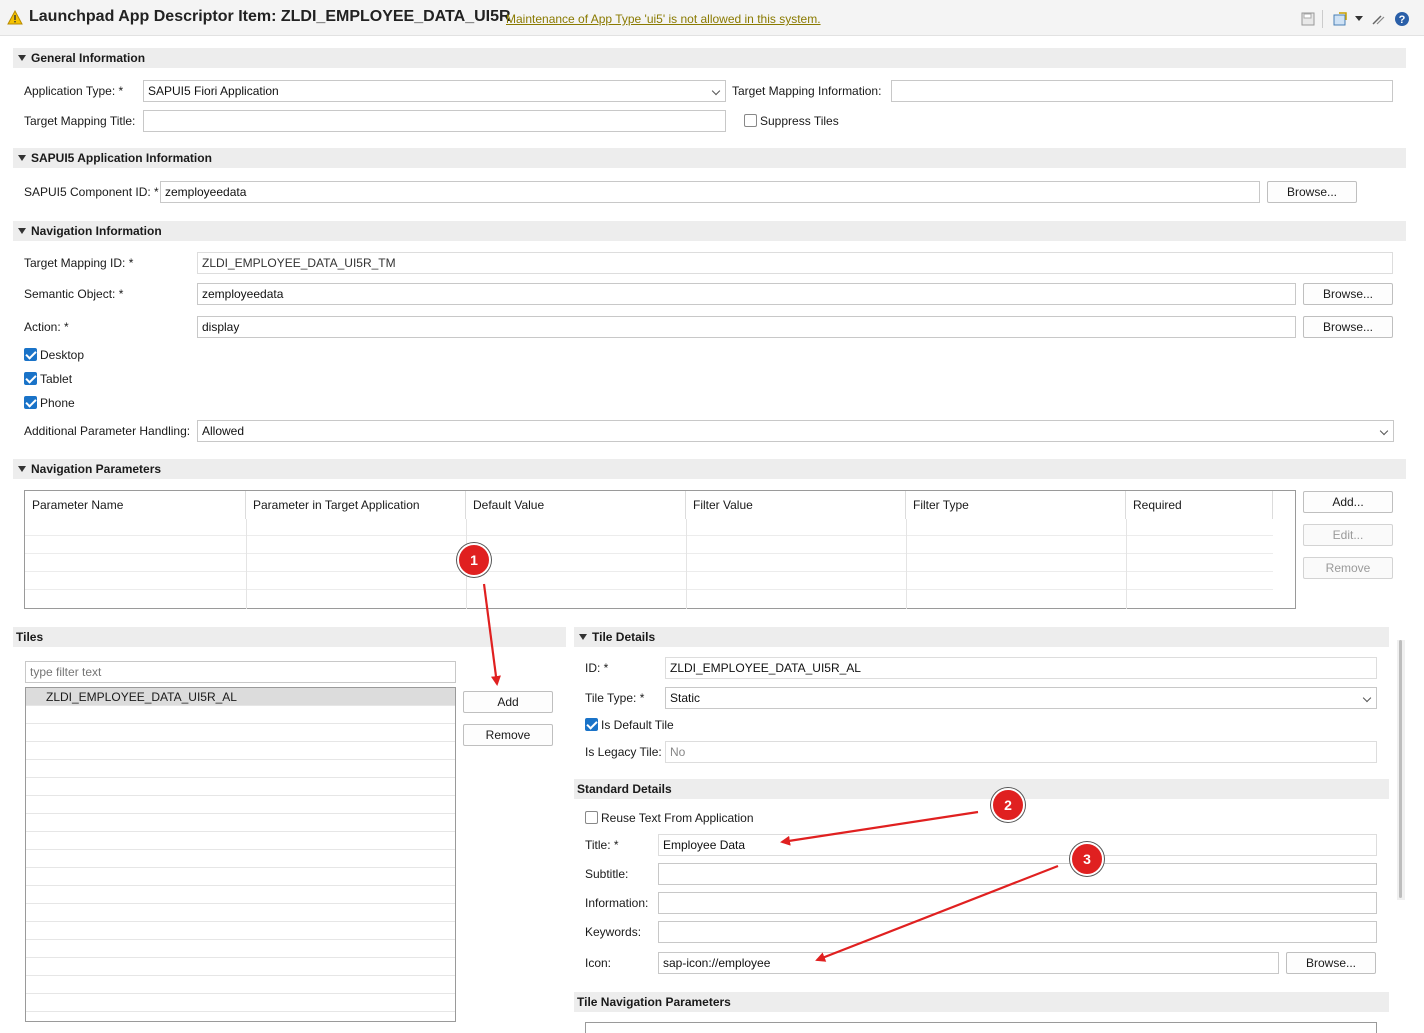 The image size is (1424, 1033). I want to click on annotation-badge-3: 3, so click(1087, 859).